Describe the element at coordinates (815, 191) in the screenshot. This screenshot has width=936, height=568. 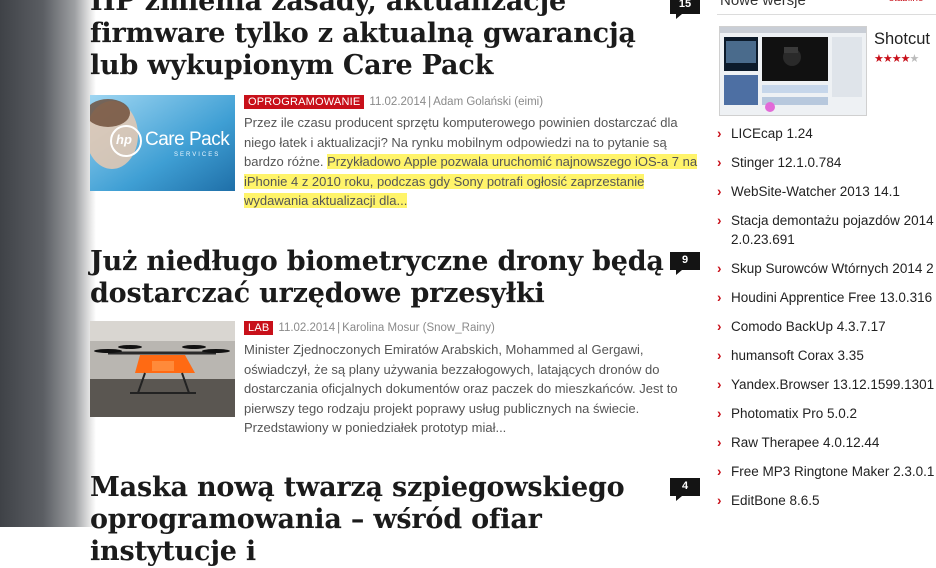
I see `version-label: WebSite-Watcher 2013 14.1` at that location.